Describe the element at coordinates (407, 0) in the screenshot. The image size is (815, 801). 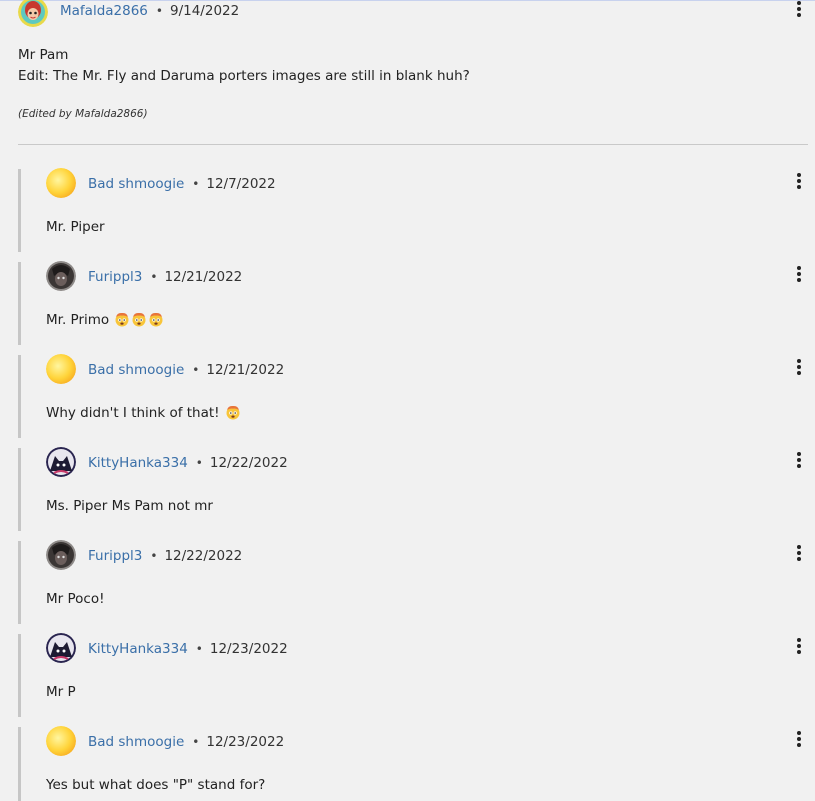
I see `top-accent-line` at that location.